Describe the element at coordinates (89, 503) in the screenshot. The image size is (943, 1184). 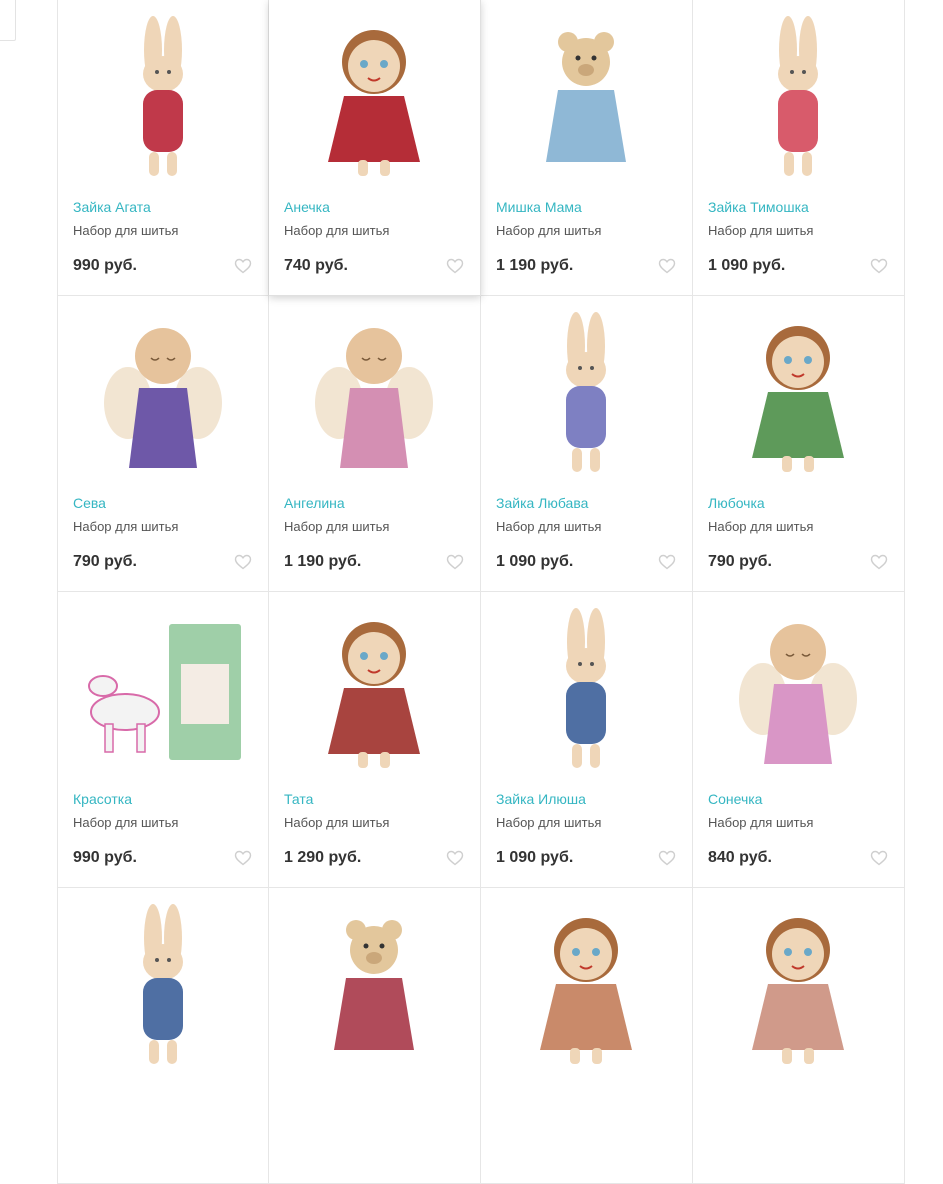
I see `product-title-link: Сева` at that location.